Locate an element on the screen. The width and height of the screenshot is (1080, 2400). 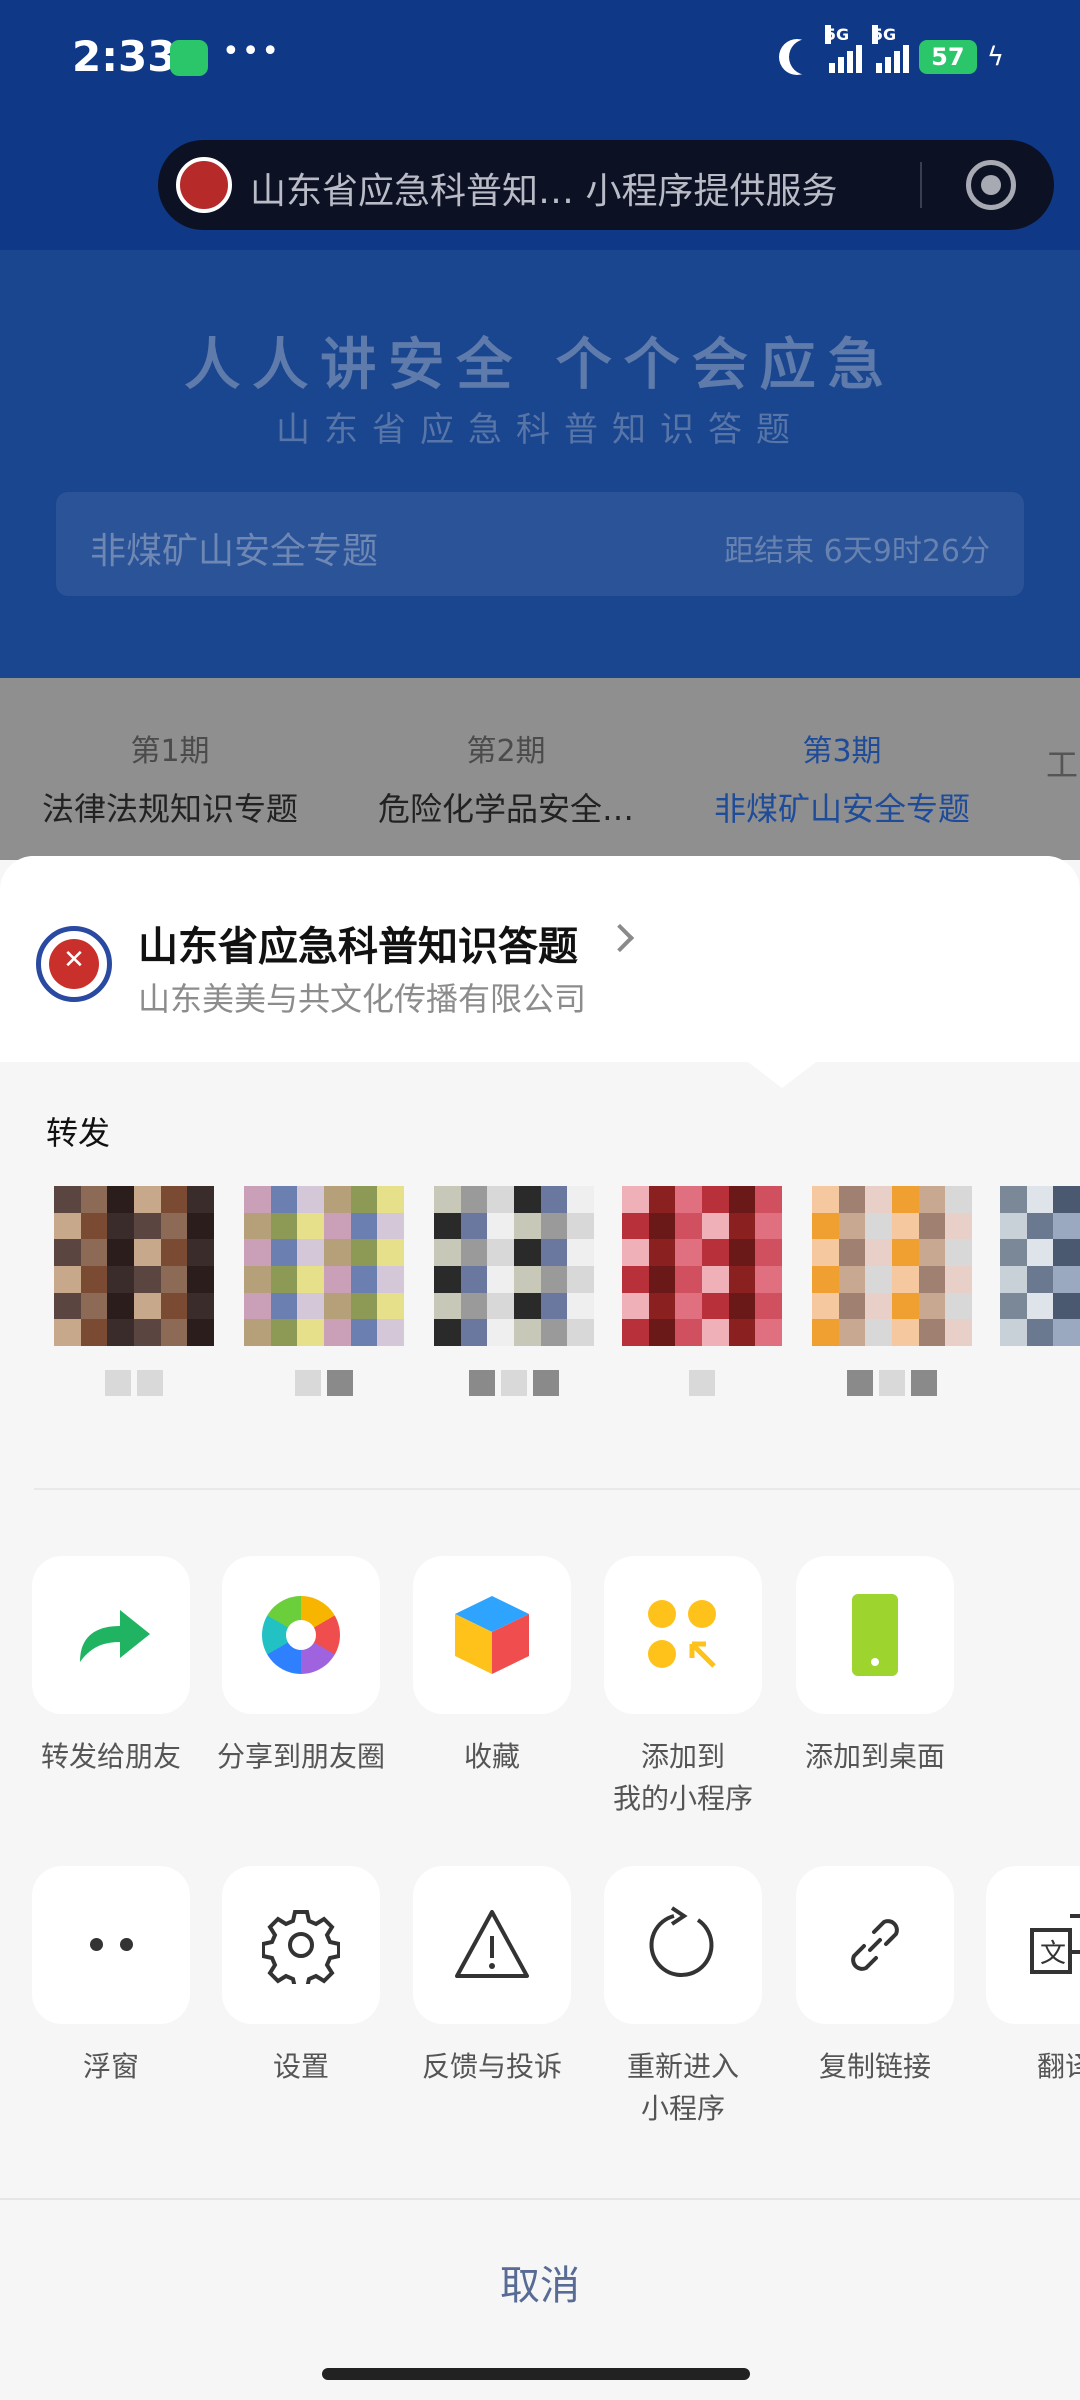
feedback-button: 反馈与投诉 is located at coordinates (492, 1977).